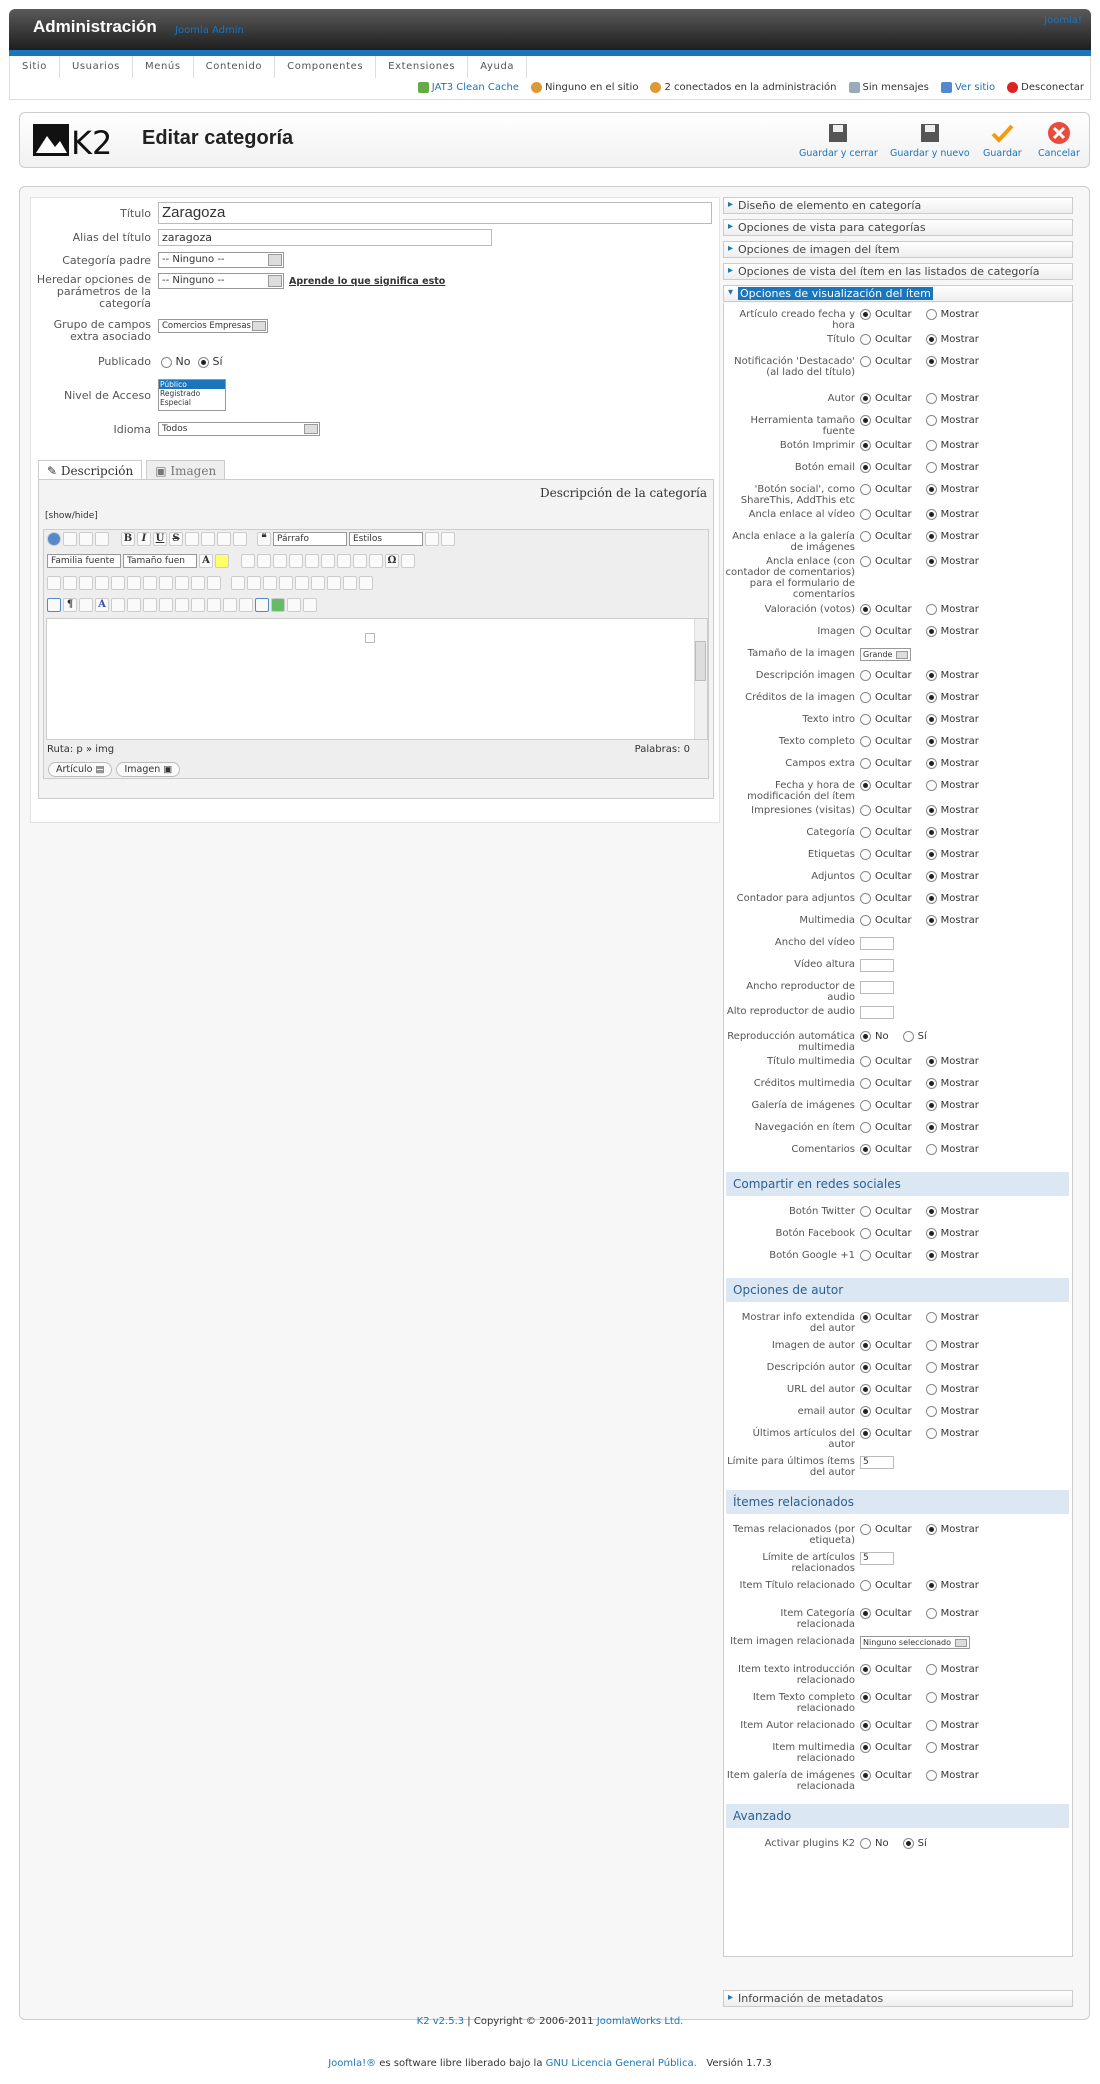 The image size is (1100, 2084). What do you see at coordinates (150, 583) in the screenshot?
I see `cleanup-icon` at bounding box center [150, 583].